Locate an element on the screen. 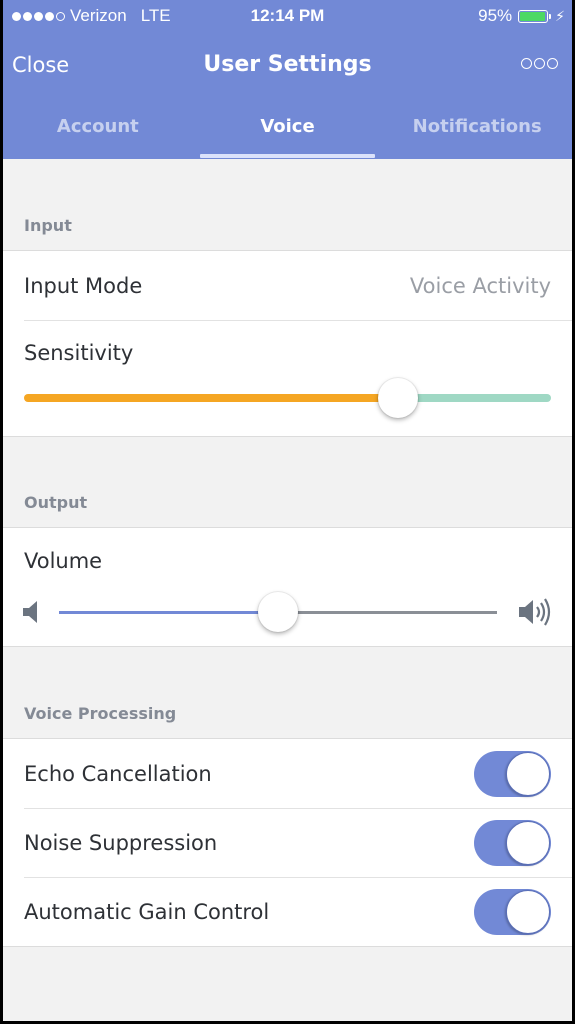 This screenshot has width=575, height=1024. section-header-voice-processing: Voice Processing is located at coordinates (100, 713).